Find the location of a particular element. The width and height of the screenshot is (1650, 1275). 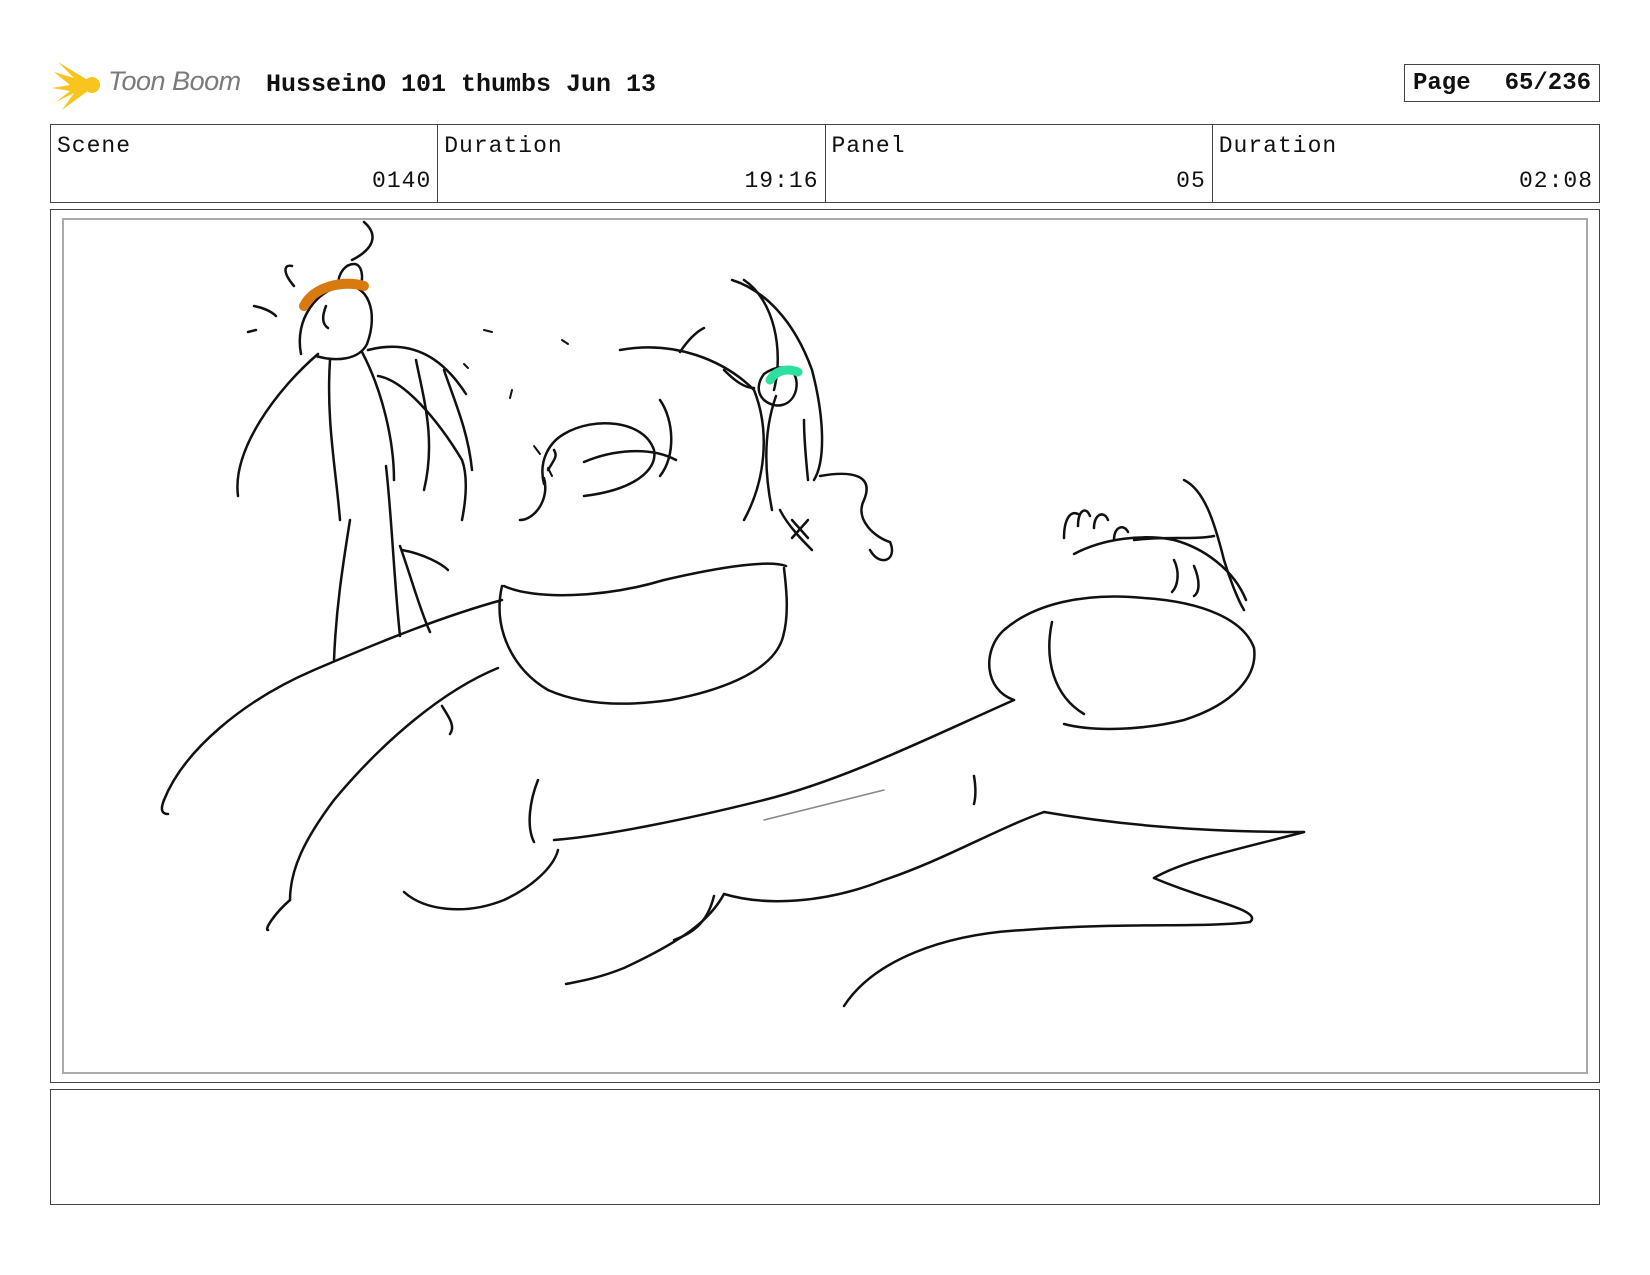

panel-duration-label: Duration is located at coordinates (1278, 146).